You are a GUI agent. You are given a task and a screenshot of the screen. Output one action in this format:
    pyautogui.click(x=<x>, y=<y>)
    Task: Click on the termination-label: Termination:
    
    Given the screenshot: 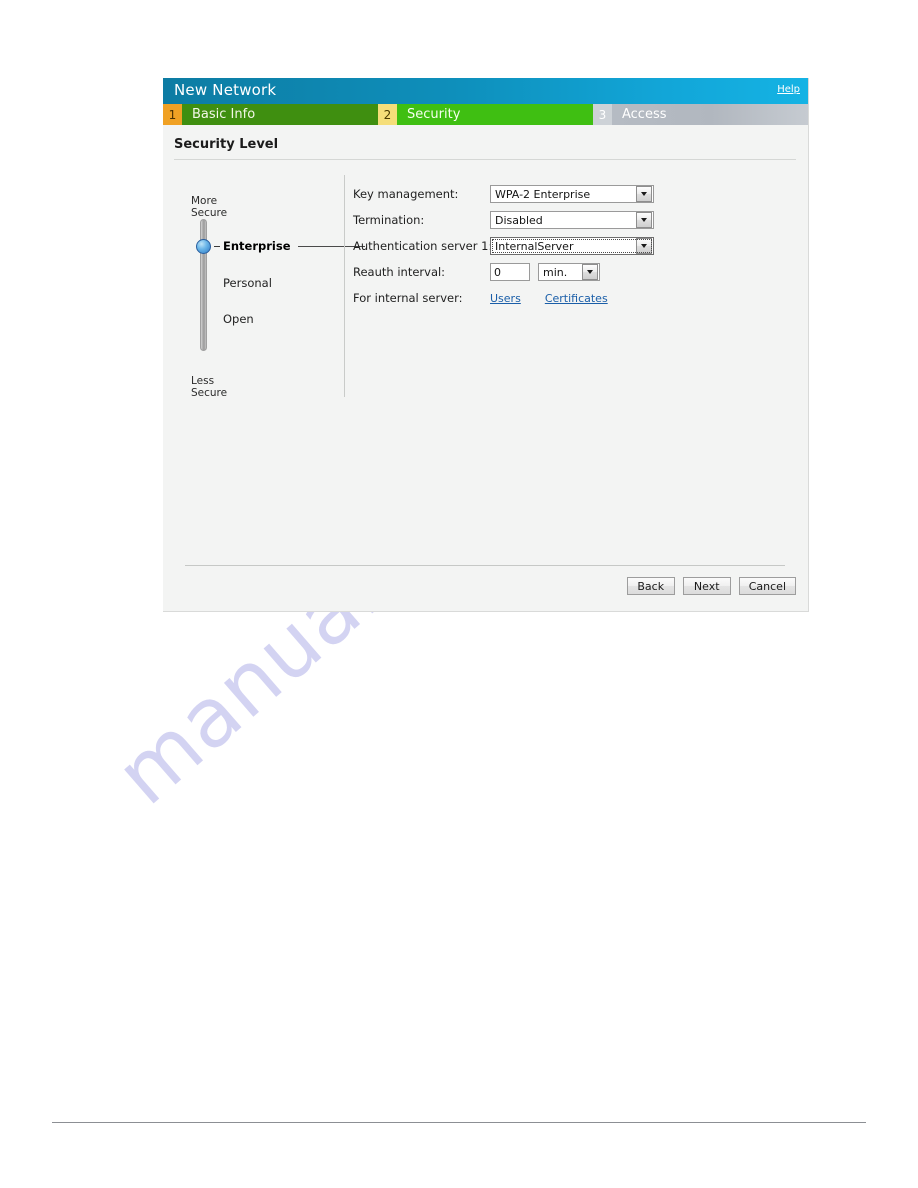 What is the action you would take?
    pyautogui.click(x=389, y=220)
    